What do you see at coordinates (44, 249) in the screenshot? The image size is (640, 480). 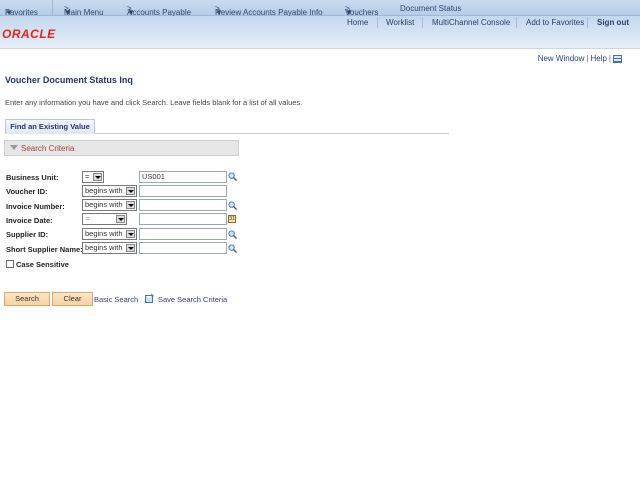 I see `short-supplier-name-label: Short Supplier Name:` at bounding box center [44, 249].